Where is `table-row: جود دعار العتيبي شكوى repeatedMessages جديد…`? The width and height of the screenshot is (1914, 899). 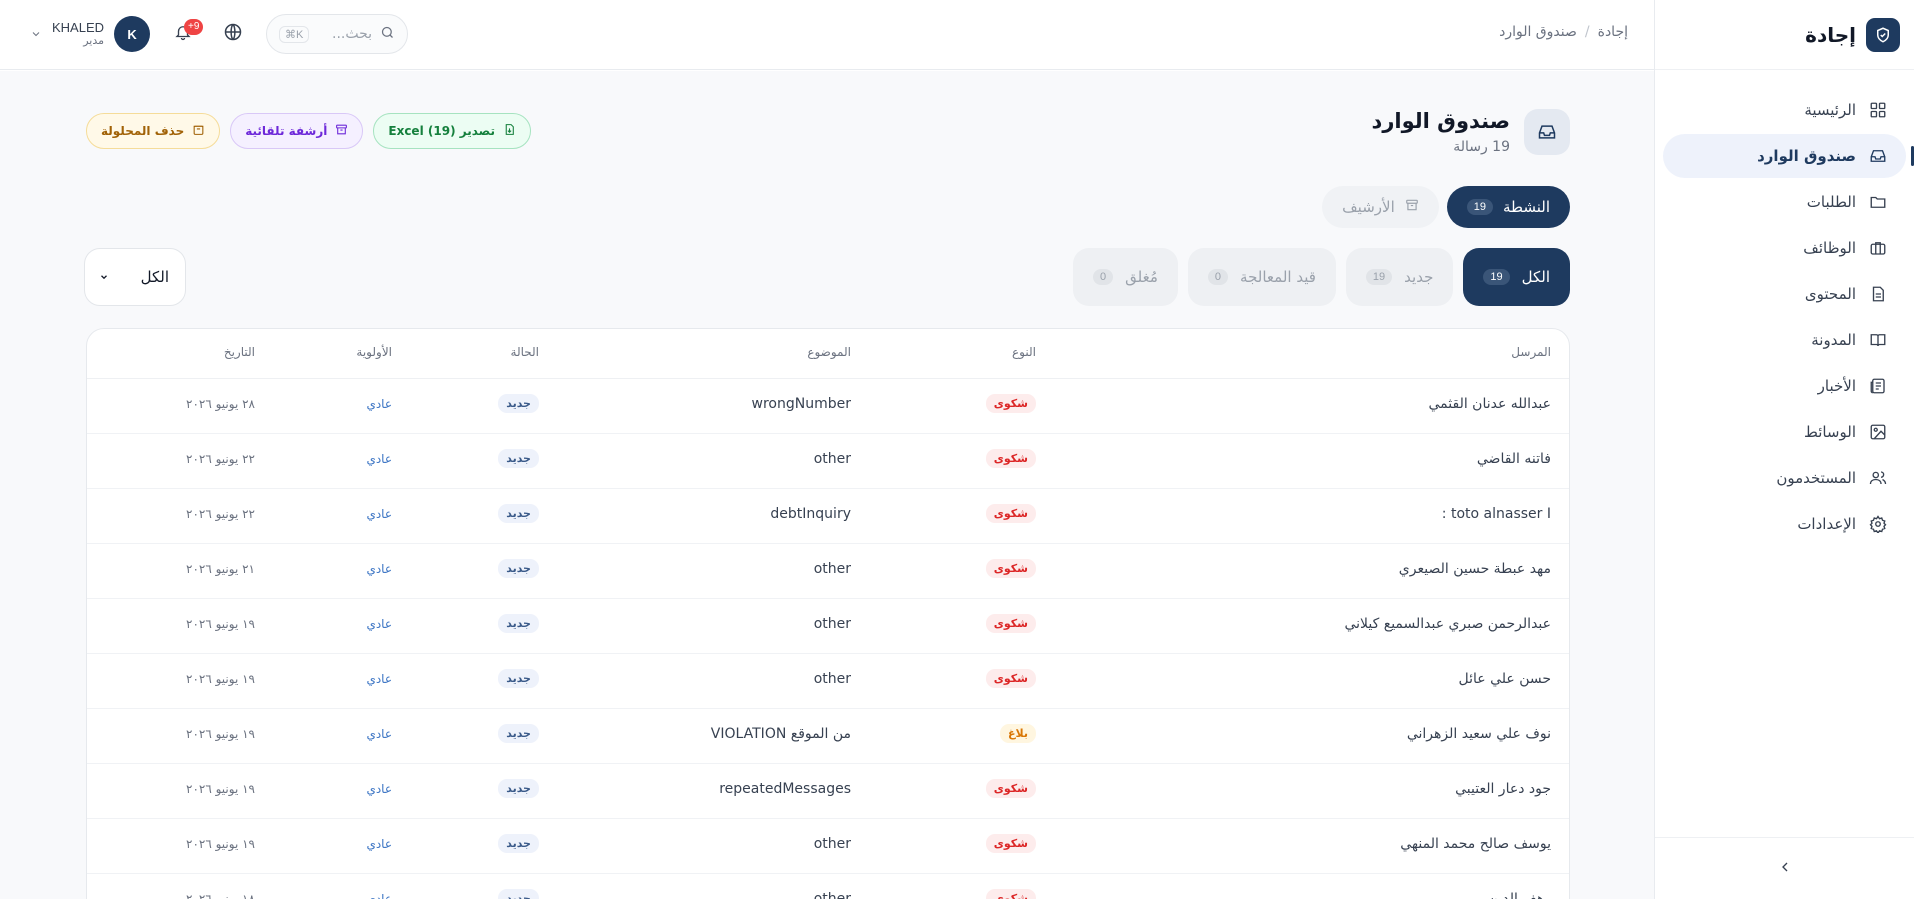 table-row: جود دعار العتيبي شكوى repeatedMessages جديد… is located at coordinates (828, 791).